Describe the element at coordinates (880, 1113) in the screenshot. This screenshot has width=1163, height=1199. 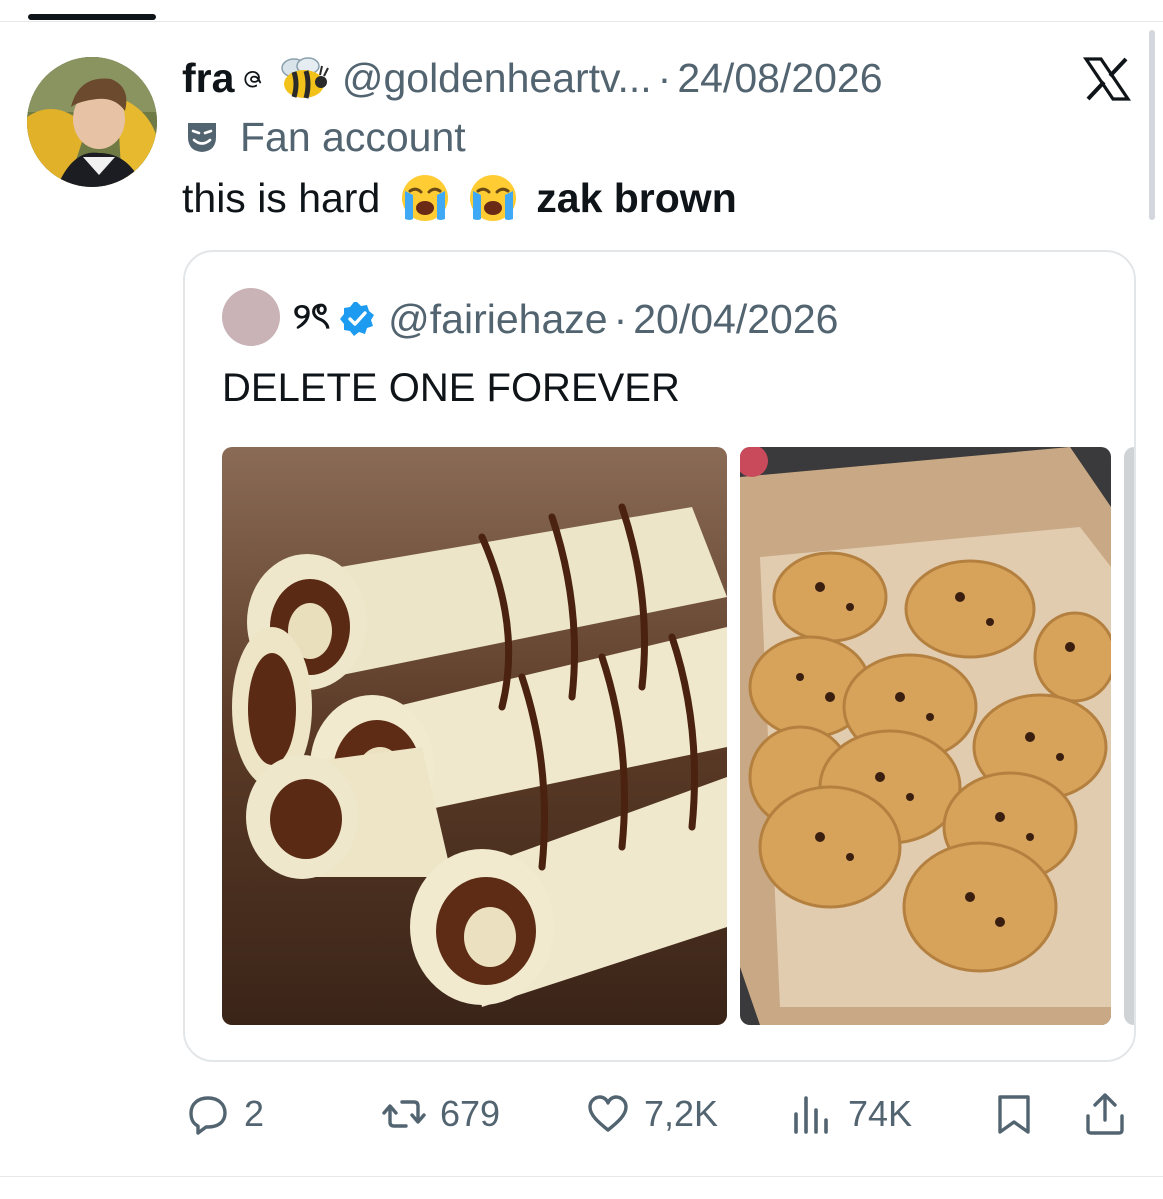
I see `views-count: 74K` at that location.